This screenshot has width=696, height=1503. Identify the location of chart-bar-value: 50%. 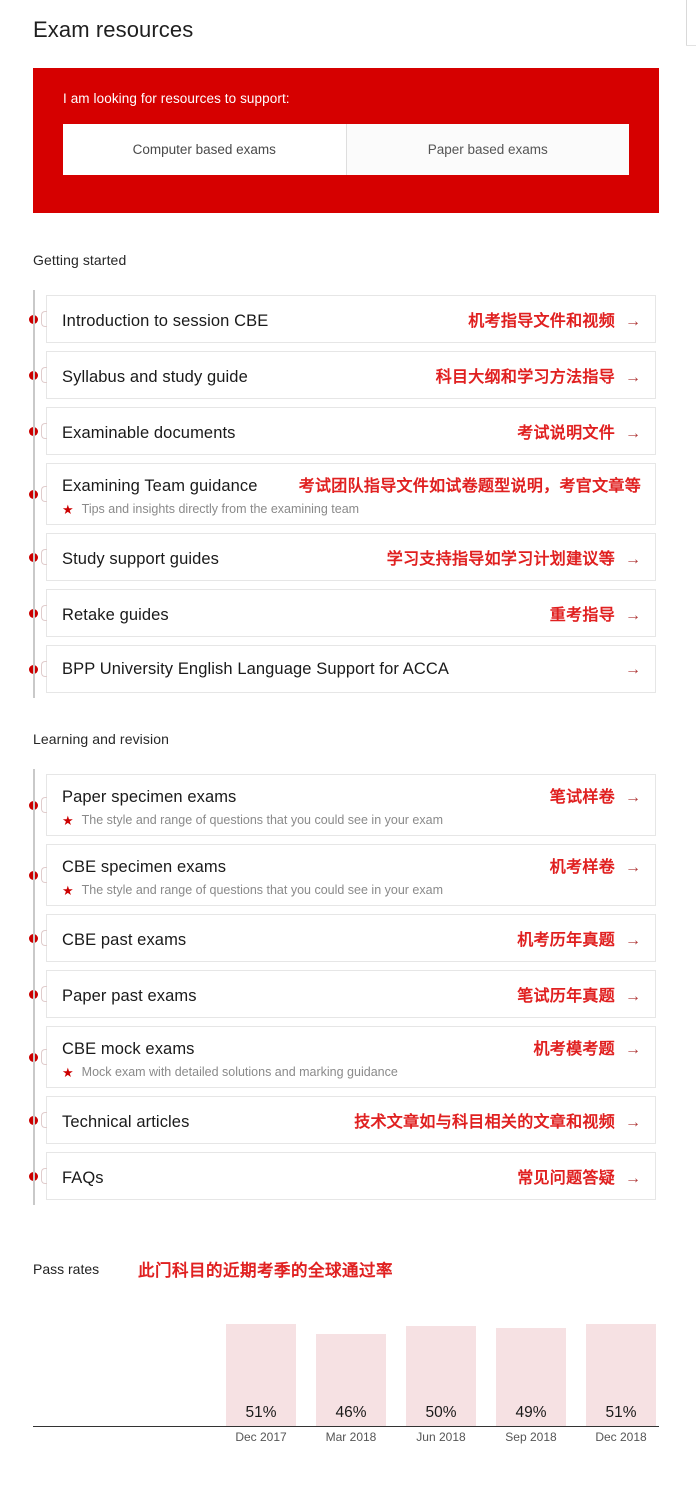
(441, 1412).